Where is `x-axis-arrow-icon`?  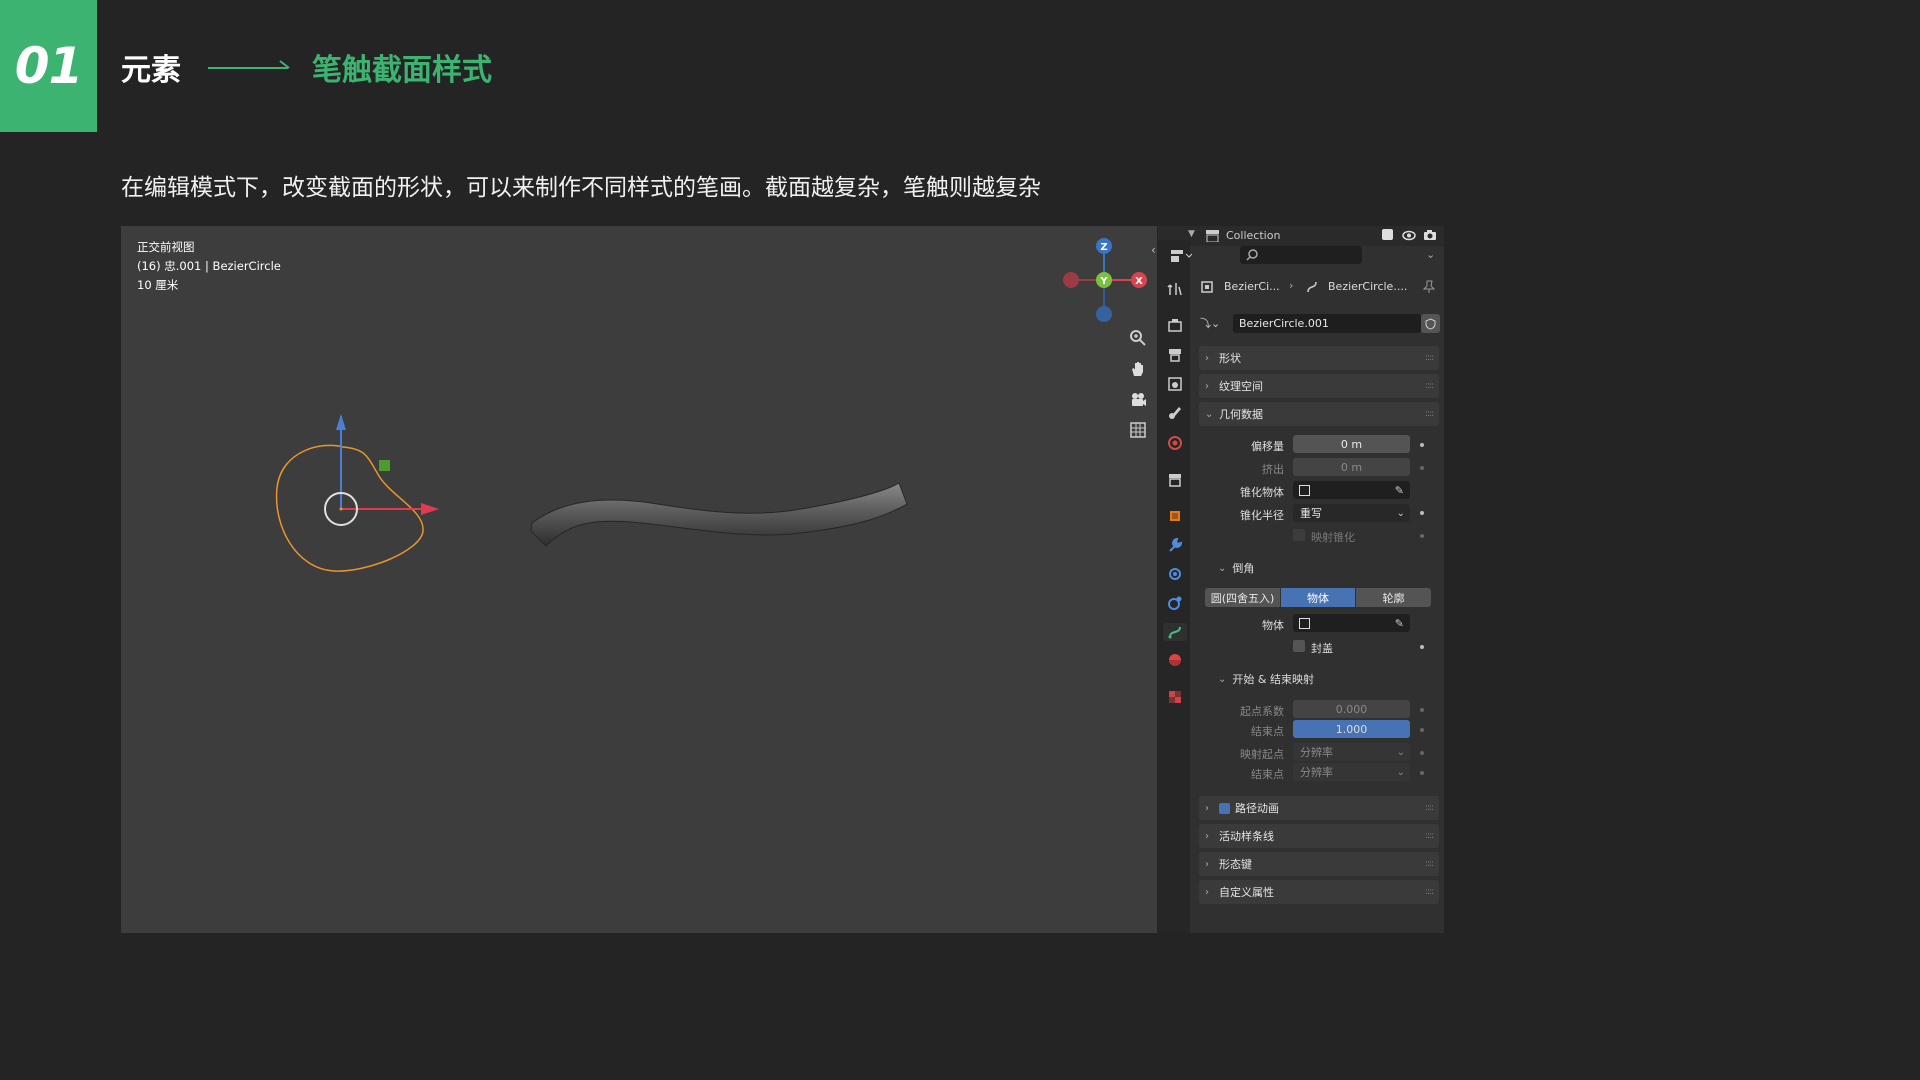 x-axis-arrow-icon is located at coordinates (430, 509).